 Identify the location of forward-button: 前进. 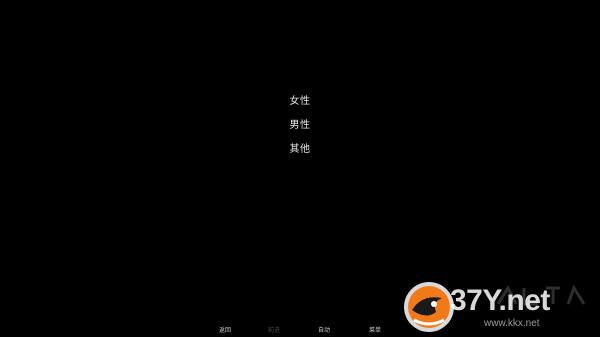
(274, 331).